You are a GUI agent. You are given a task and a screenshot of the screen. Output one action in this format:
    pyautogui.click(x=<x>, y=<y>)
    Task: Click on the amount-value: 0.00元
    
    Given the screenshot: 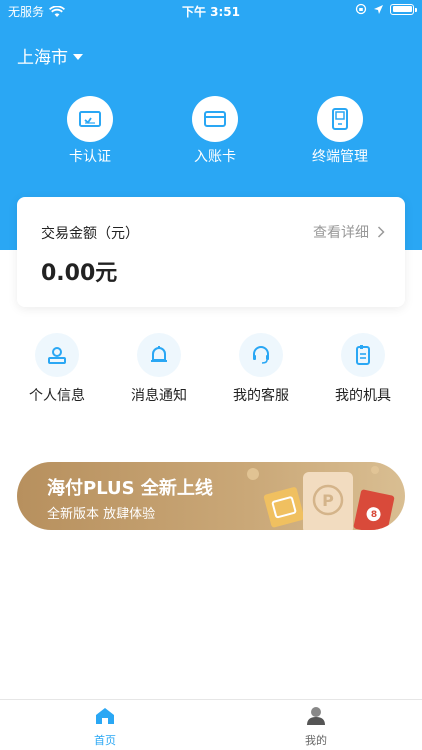 What is the action you would take?
    pyautogui.click(x=79, y=271)
    